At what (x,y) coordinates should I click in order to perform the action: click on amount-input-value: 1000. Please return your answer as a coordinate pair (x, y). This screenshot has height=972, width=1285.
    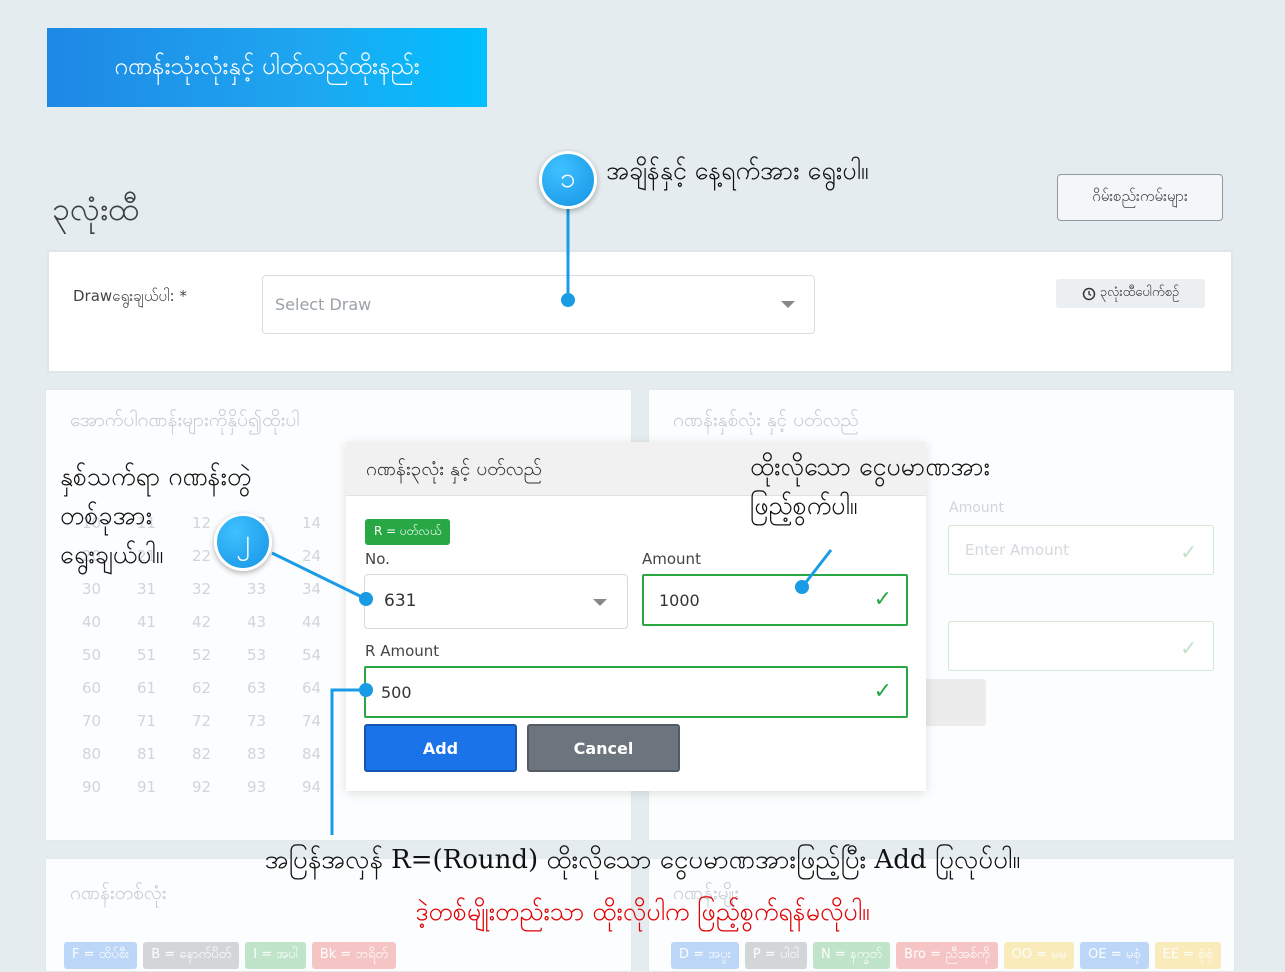
    Looking at the image, I should click on (679, 600).